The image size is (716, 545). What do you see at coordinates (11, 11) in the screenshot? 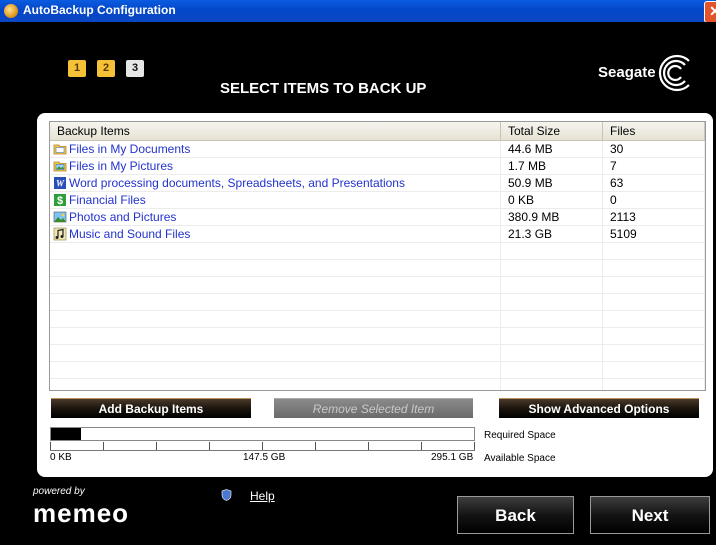
I see `app-icon` at bounding box center [11, 11].